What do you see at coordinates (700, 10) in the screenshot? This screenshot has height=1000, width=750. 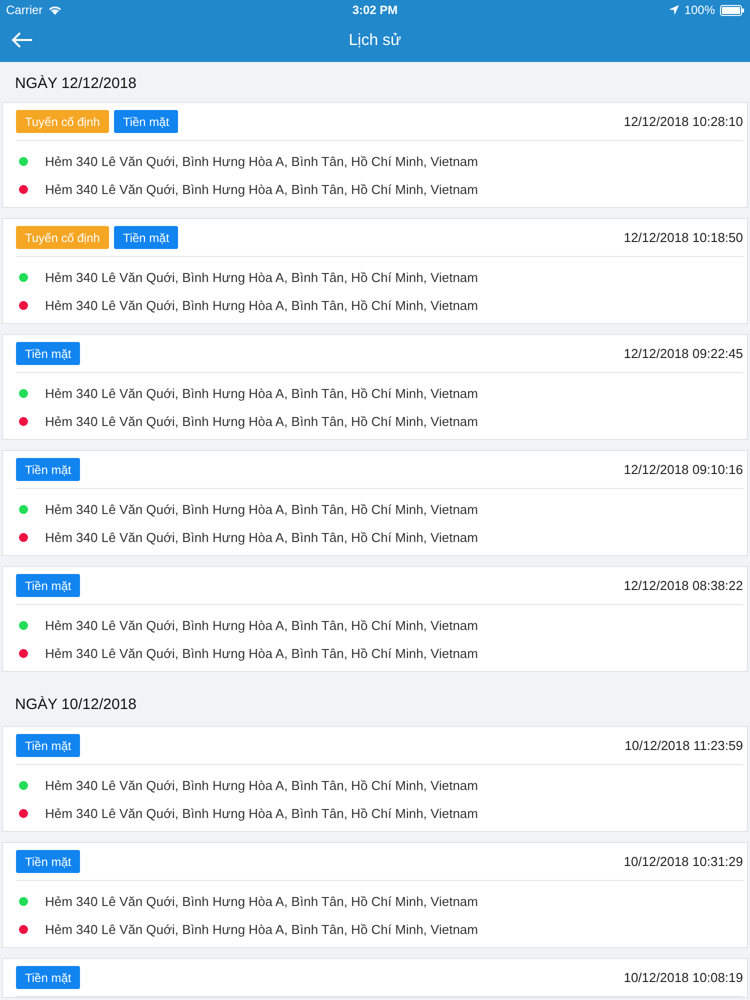 I see `battery-percent: 100%` at bounding box center [700, 10].